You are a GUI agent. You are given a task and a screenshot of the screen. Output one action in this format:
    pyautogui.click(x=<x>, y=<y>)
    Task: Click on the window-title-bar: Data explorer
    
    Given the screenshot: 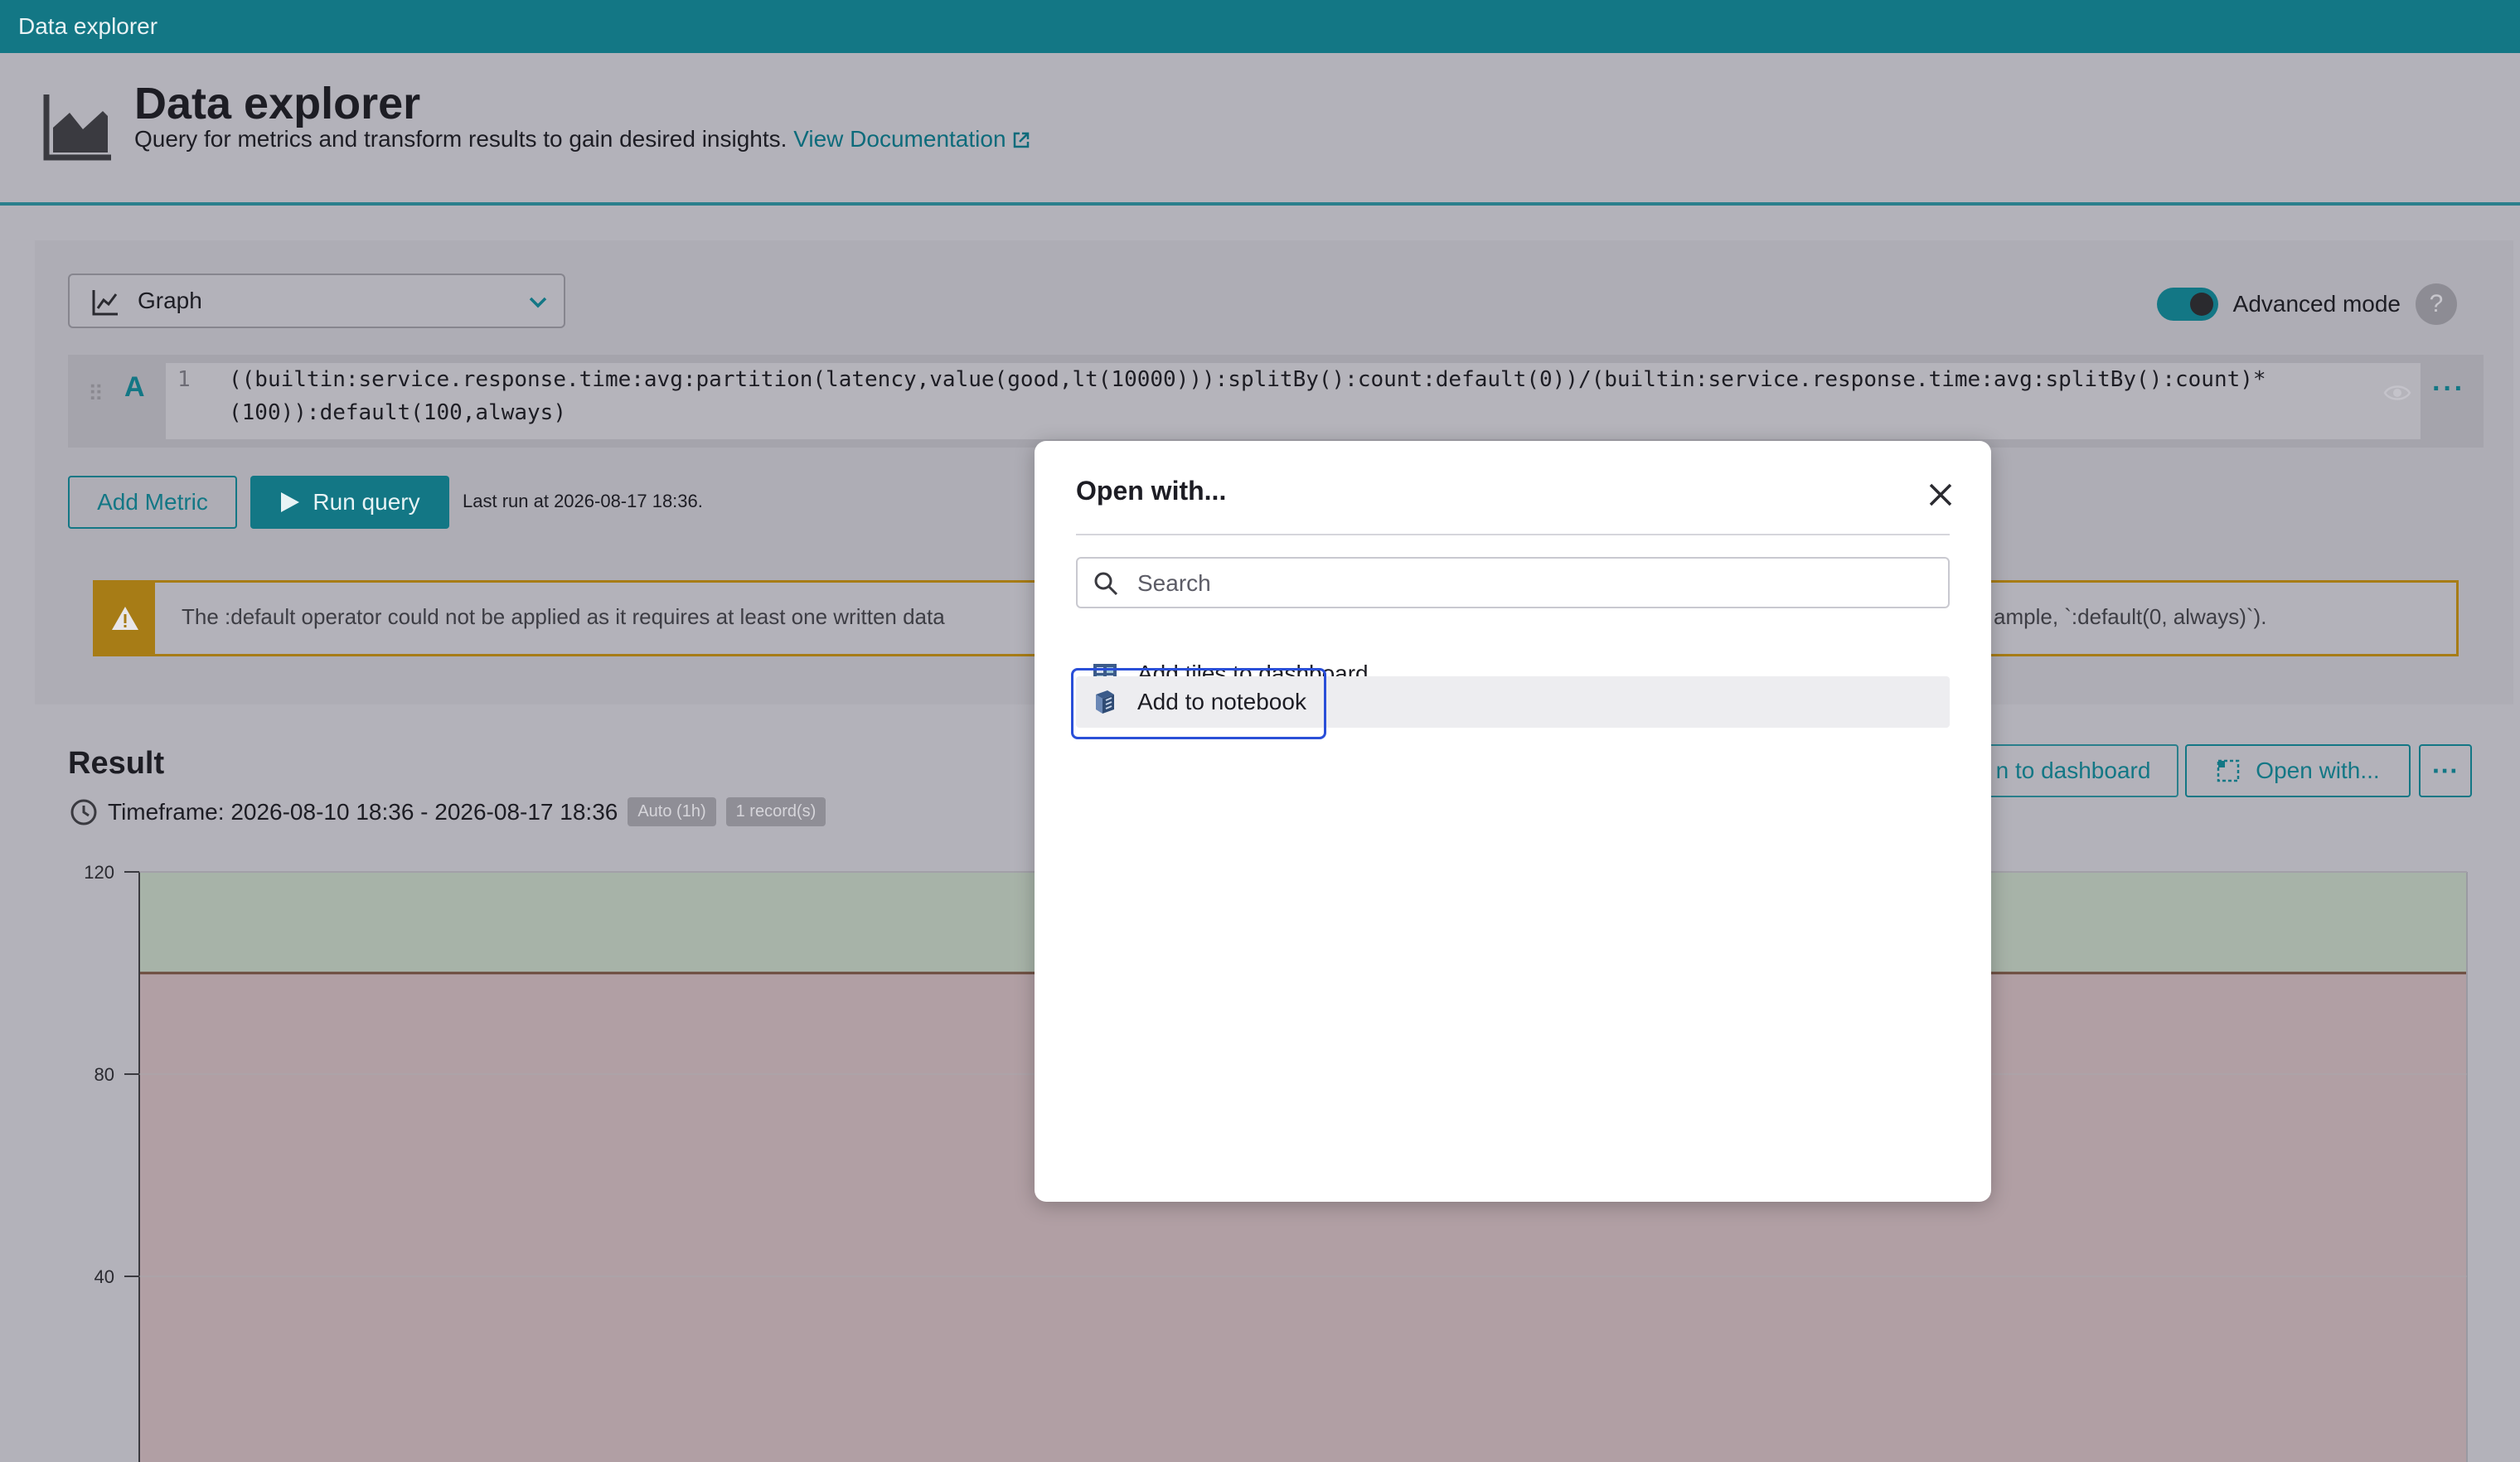 What is the action you would take?
    pyautogui.click(x=1260, y=26)
    